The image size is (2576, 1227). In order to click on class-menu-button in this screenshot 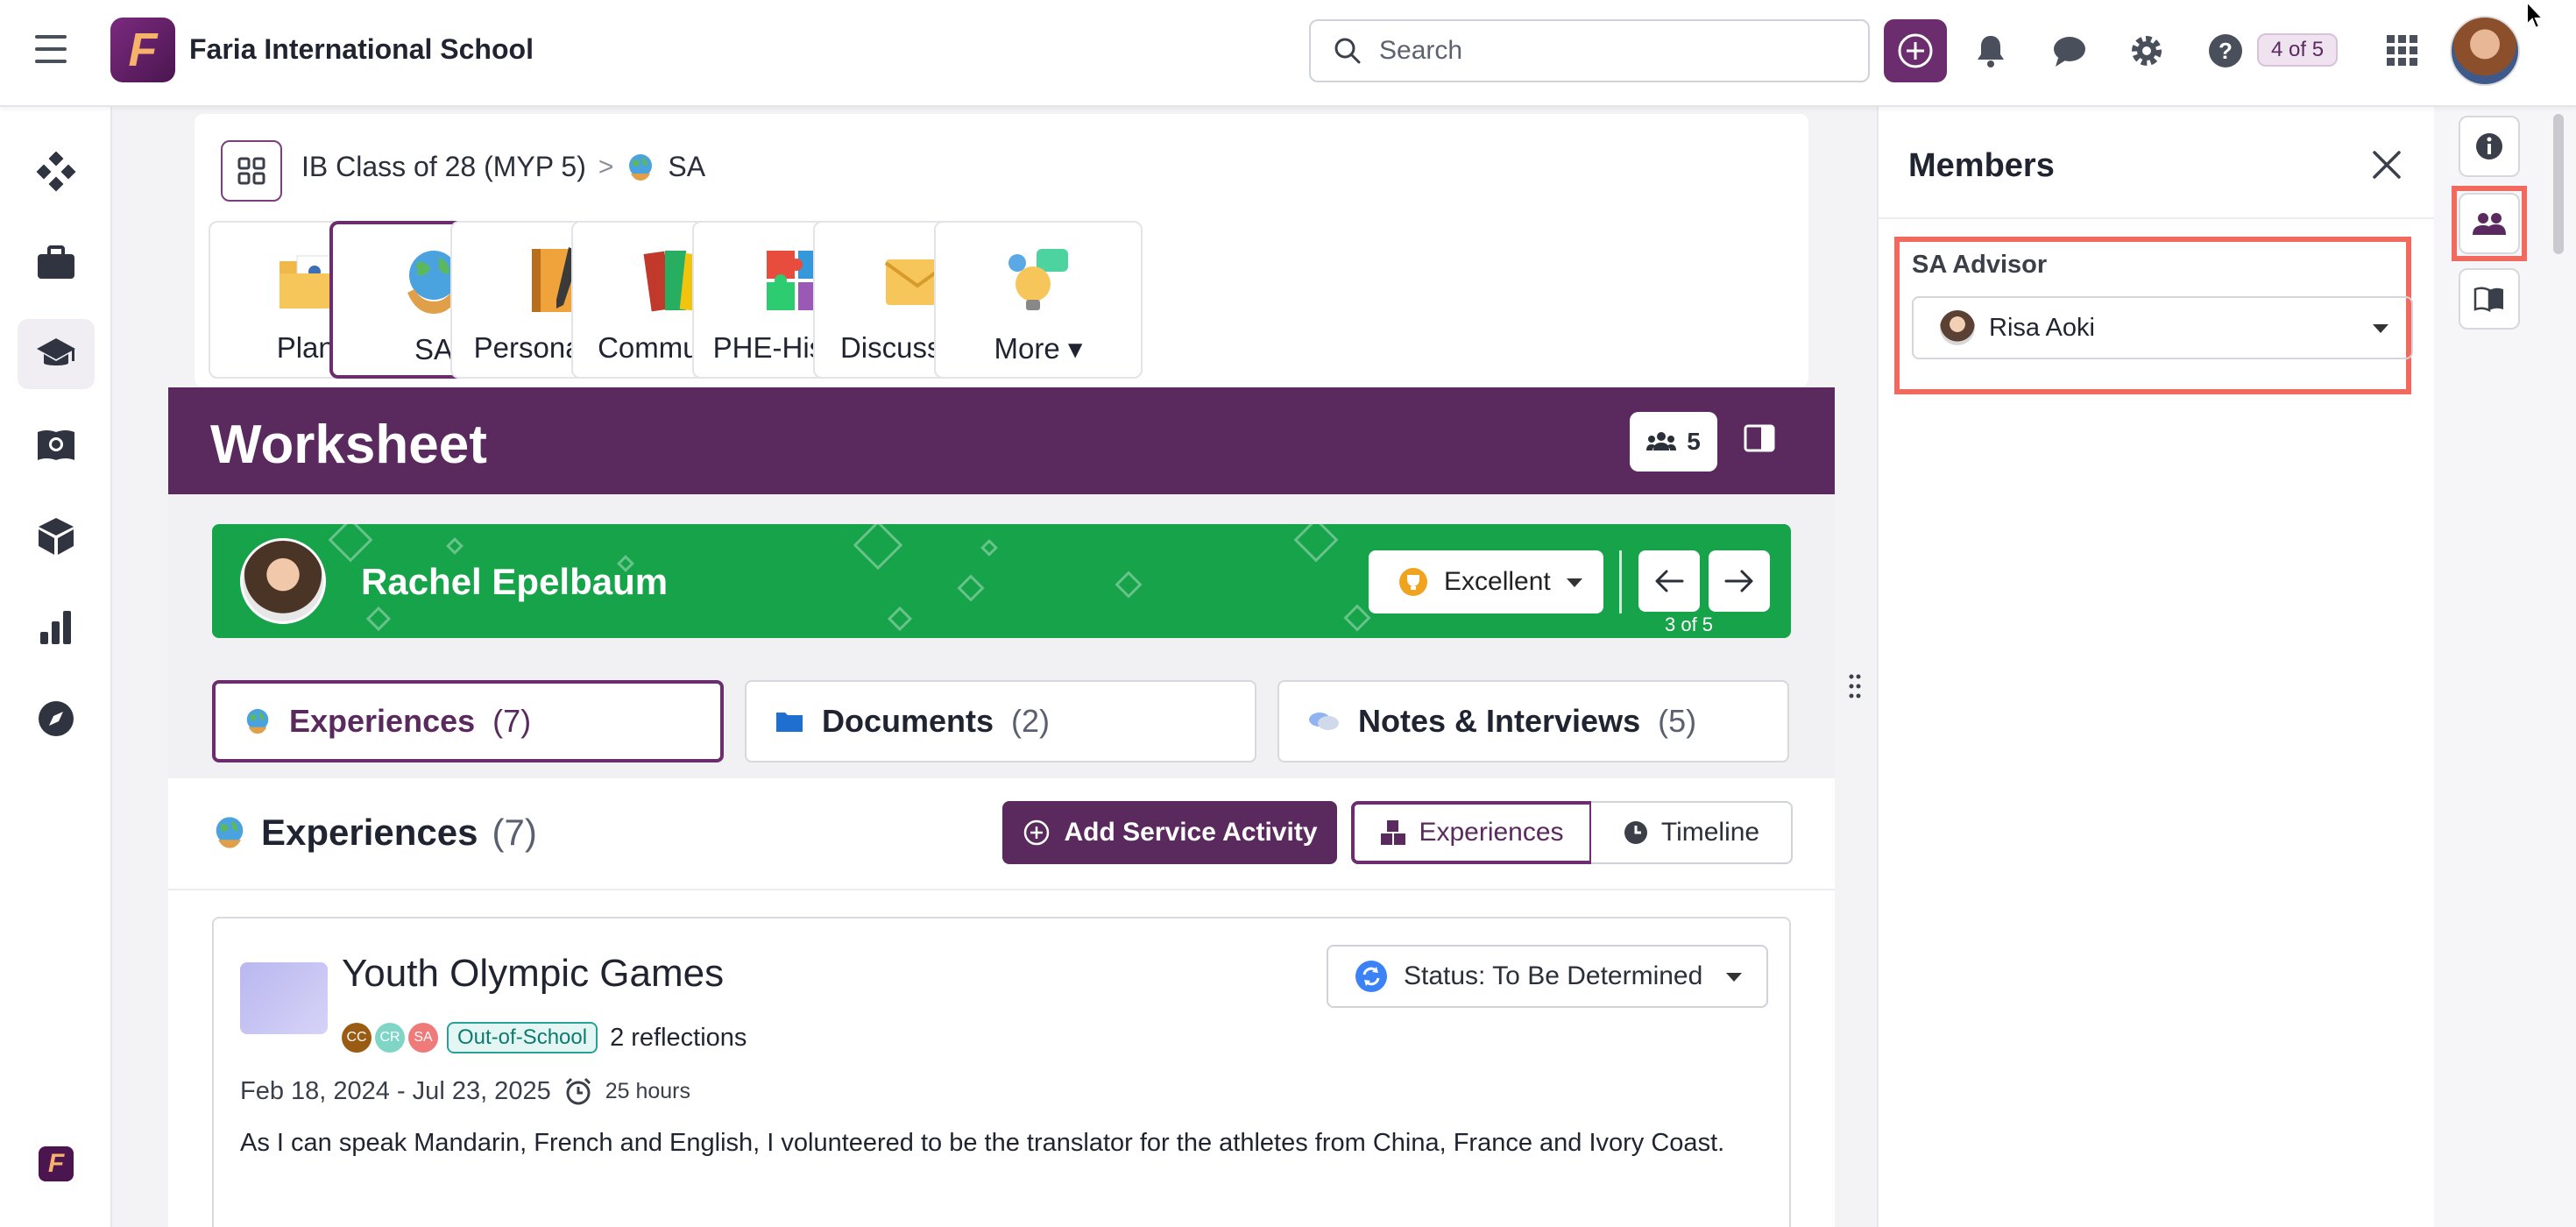, I will do `click(251, 171)`.